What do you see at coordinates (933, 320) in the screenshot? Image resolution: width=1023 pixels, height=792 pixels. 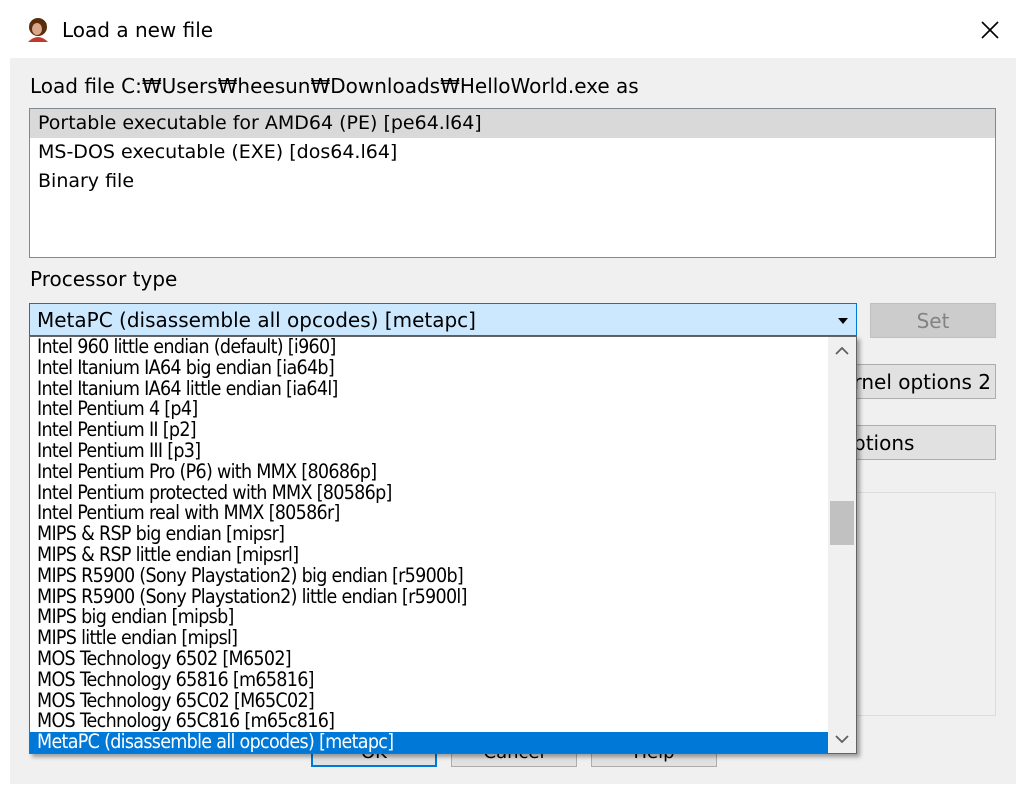 I see `set-button: Set` at bounding box center [933, 320].